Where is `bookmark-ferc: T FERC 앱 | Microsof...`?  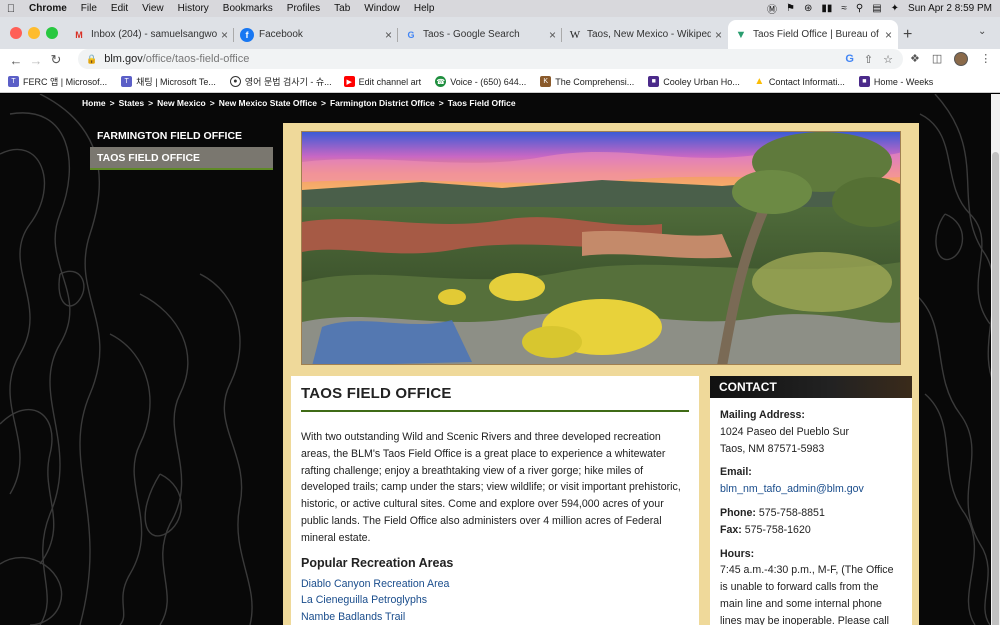 bookmark-ferc: T FERC 앱 | Microsof... is located at coordinates (57, 81).